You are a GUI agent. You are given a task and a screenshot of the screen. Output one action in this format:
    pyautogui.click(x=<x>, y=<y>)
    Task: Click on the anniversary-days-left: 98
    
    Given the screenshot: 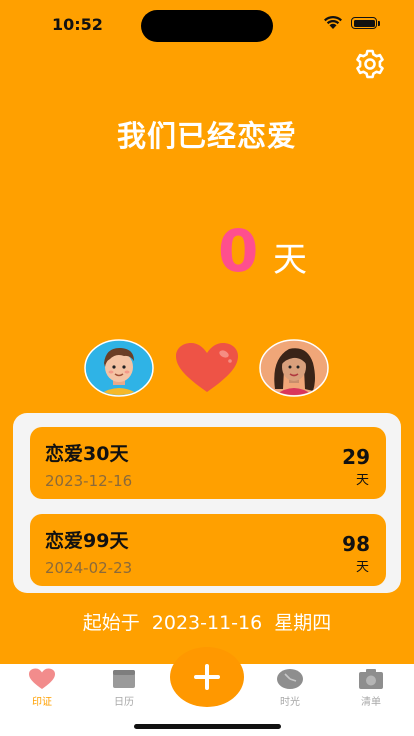 What is the action you would take?
    pyautogui.click(x=356, y=544)
    